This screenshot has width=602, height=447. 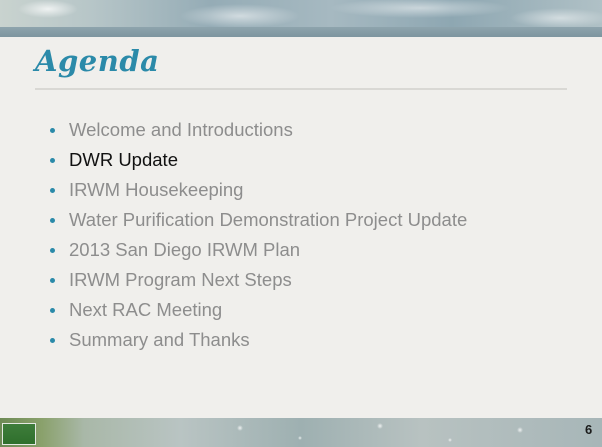 I want to click on agenda-item-label: Welcome and Introductions, so click(x=181, y=129).